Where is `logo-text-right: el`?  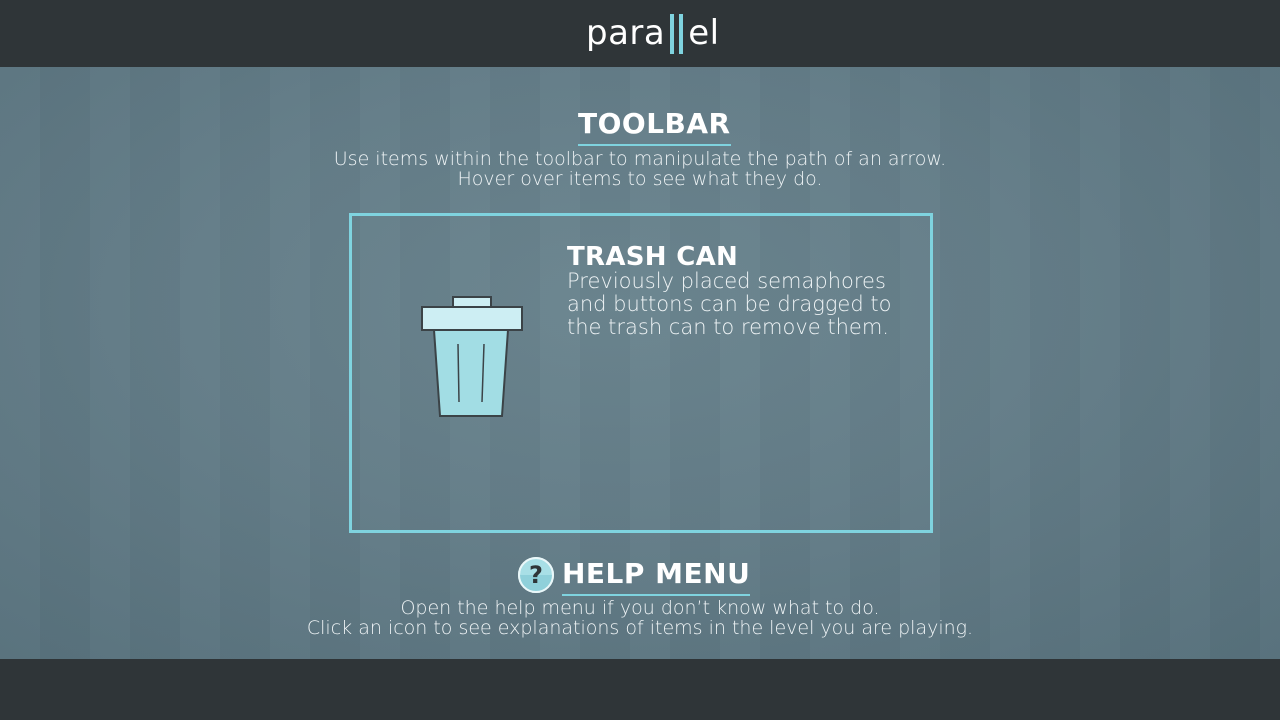 logo-text-right: el is located at coordinates (704, 33).